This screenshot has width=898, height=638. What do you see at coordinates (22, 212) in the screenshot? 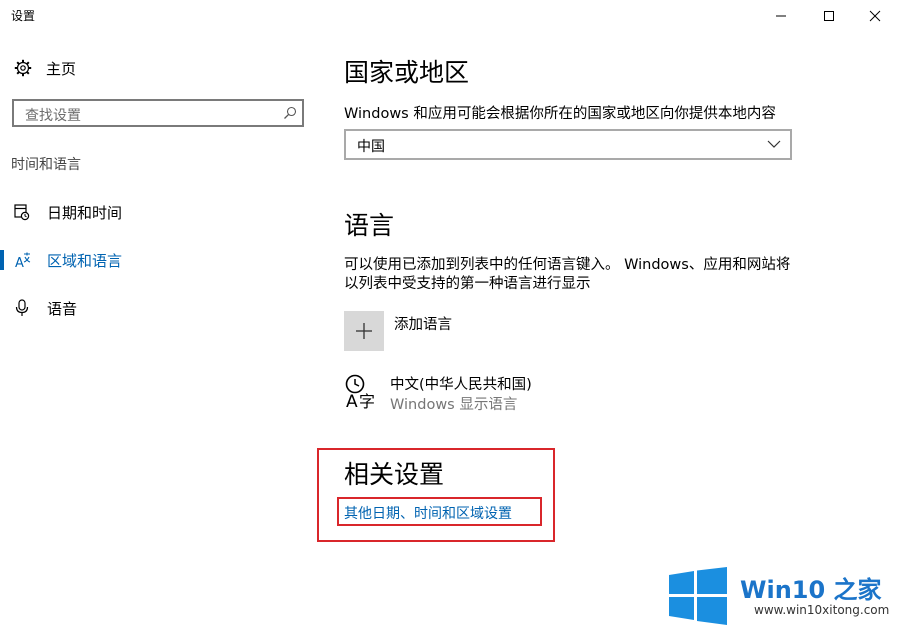
I see `calendar-clock-icon` at bounding box center [22, 212].